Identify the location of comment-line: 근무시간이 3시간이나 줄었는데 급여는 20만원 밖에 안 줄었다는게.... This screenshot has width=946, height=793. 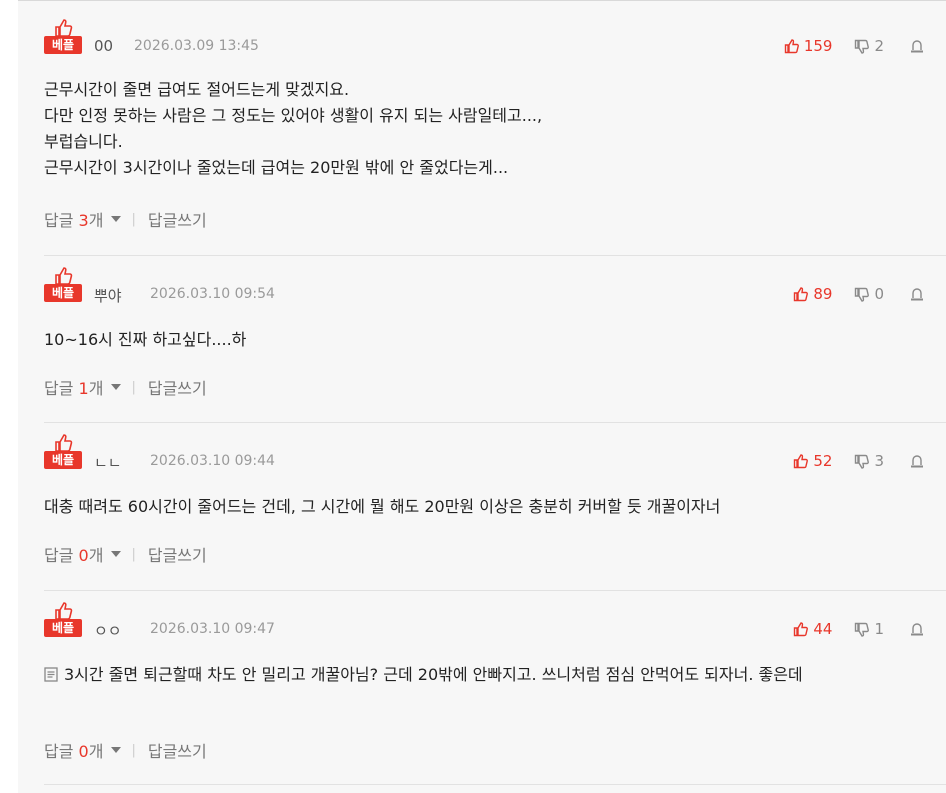
(276, 167).